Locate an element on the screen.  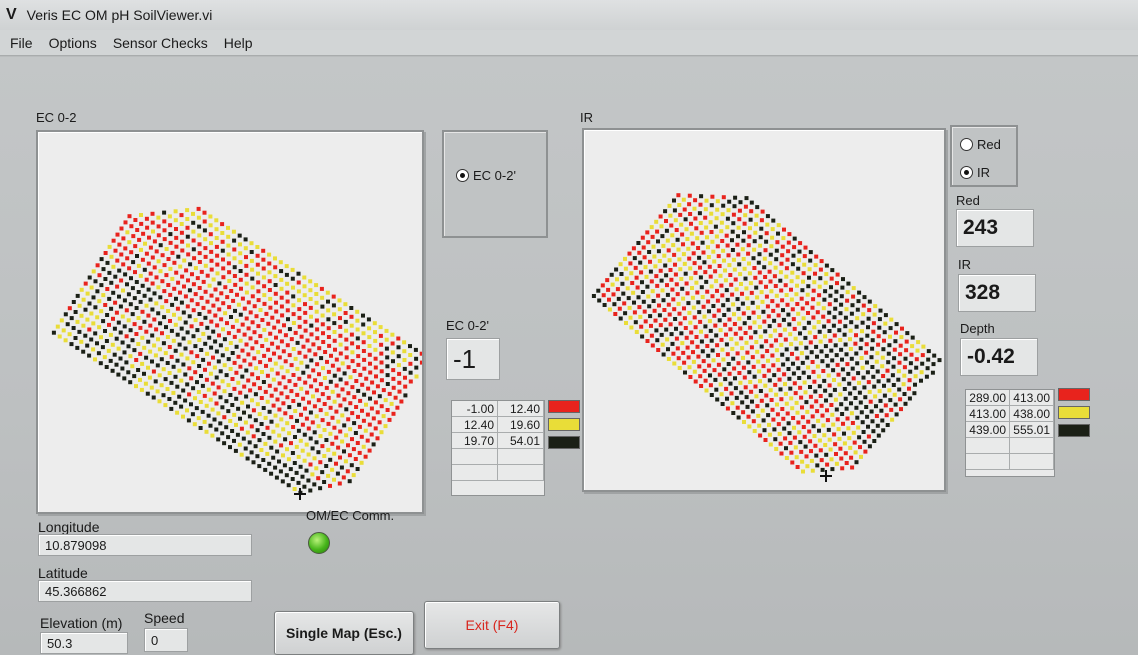
ir-swatch-red is located at coordinates (1074, 394).